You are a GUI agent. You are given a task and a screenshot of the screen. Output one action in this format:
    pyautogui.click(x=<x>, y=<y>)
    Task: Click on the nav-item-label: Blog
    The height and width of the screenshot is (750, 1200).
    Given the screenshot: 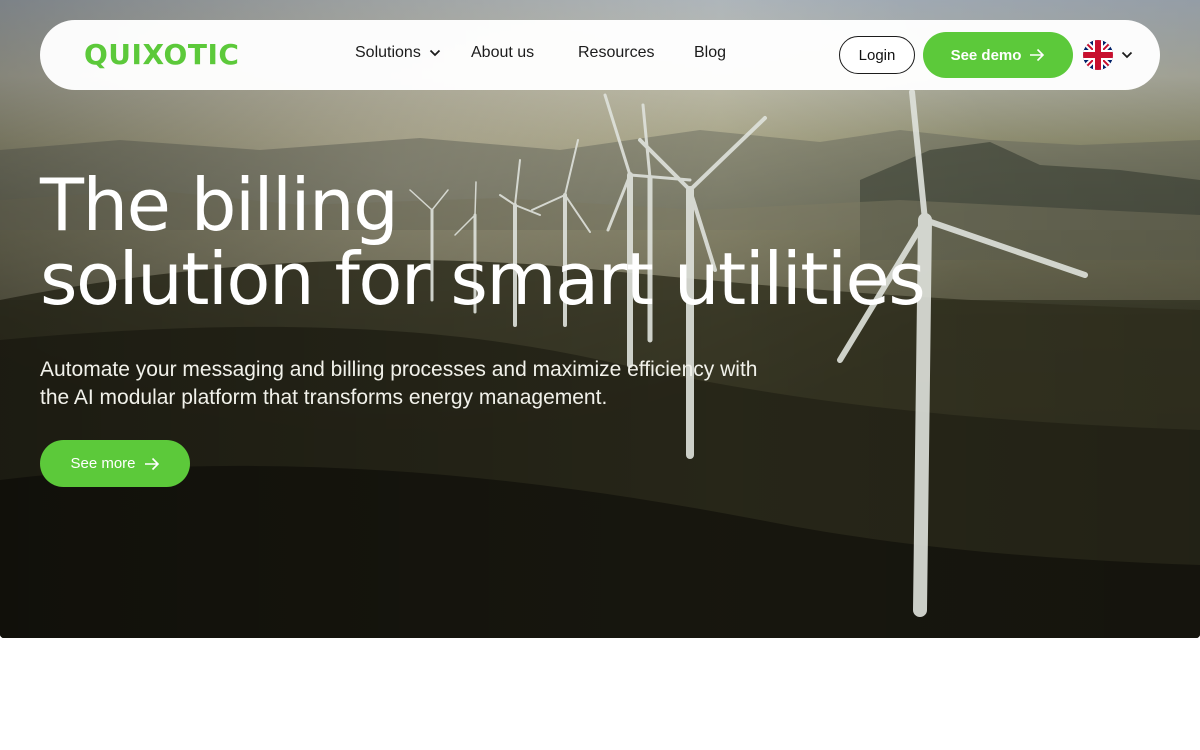 What is the action you would take?
    pyautogui.click(x=710, y=52)
    